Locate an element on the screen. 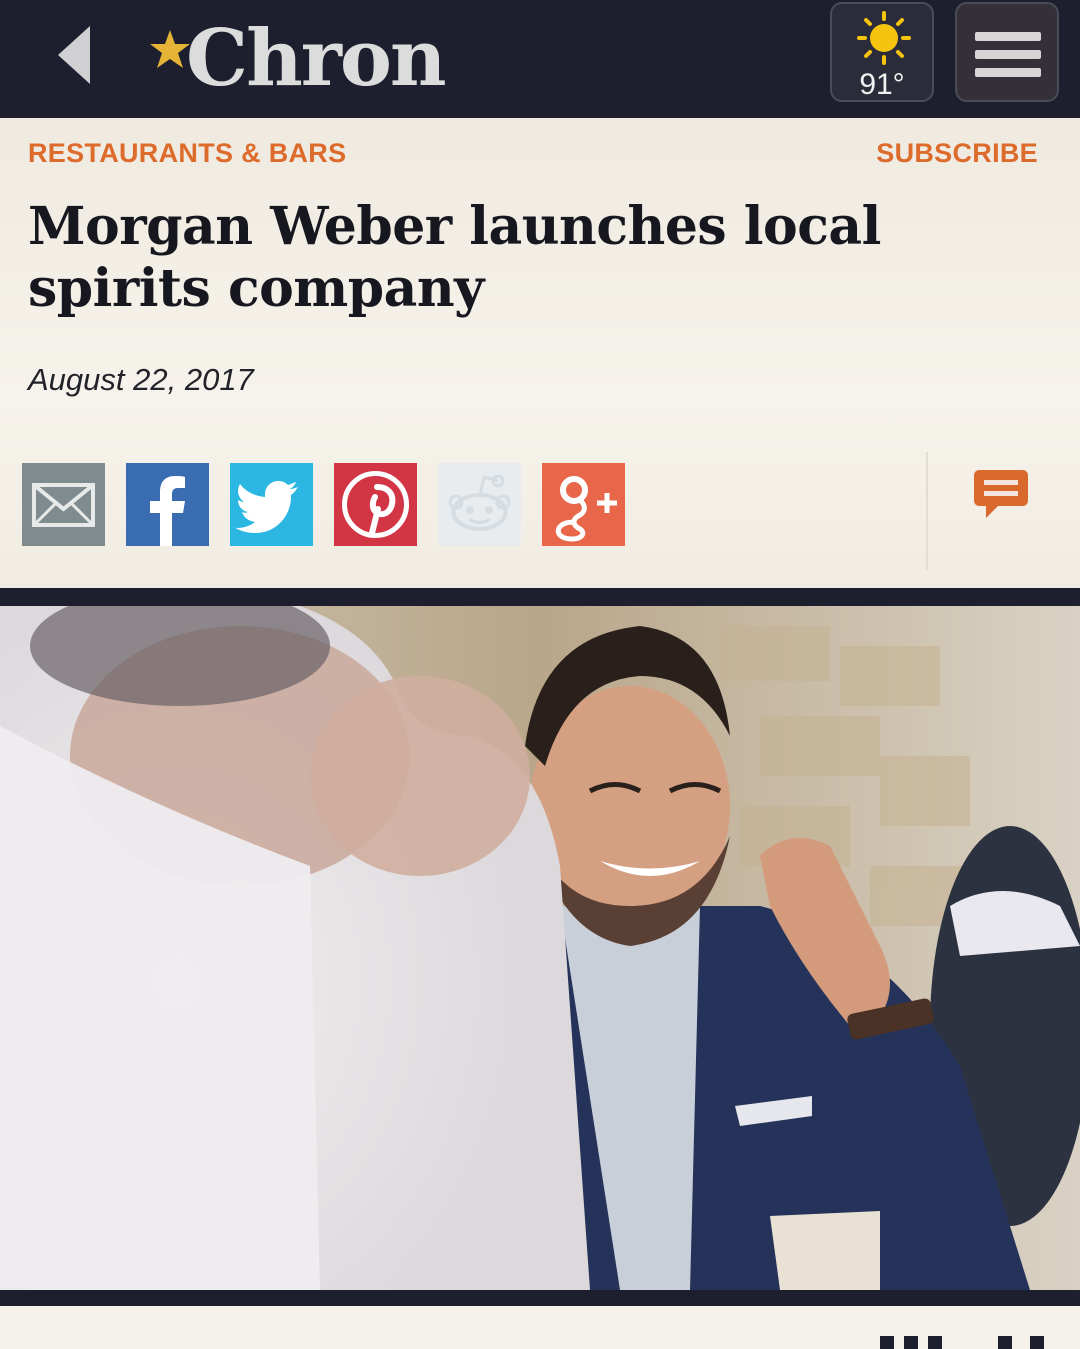  speech-bubble-icon is located at coordinates (1001, 494).